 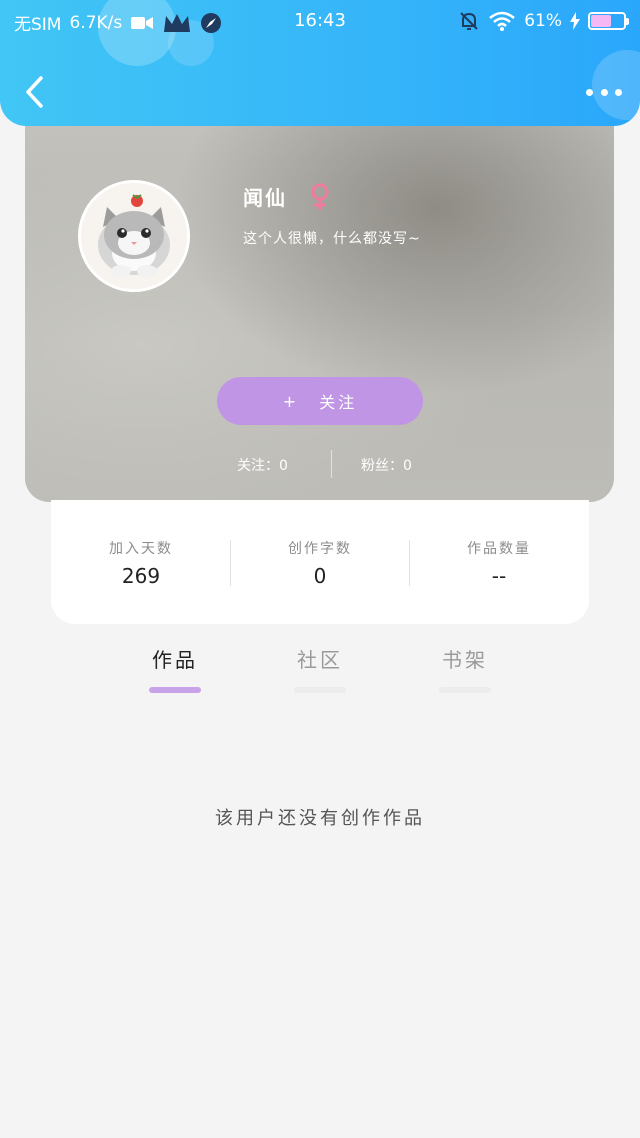 What do you see at coordinates (320, 660) in the screenshot?
I see `tab-label: 社区` at bounding box center [320, 660].